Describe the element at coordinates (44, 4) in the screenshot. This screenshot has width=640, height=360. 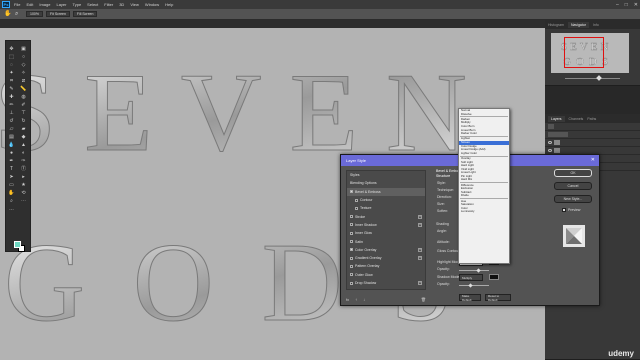
I see `menu-image: Image` at that location.